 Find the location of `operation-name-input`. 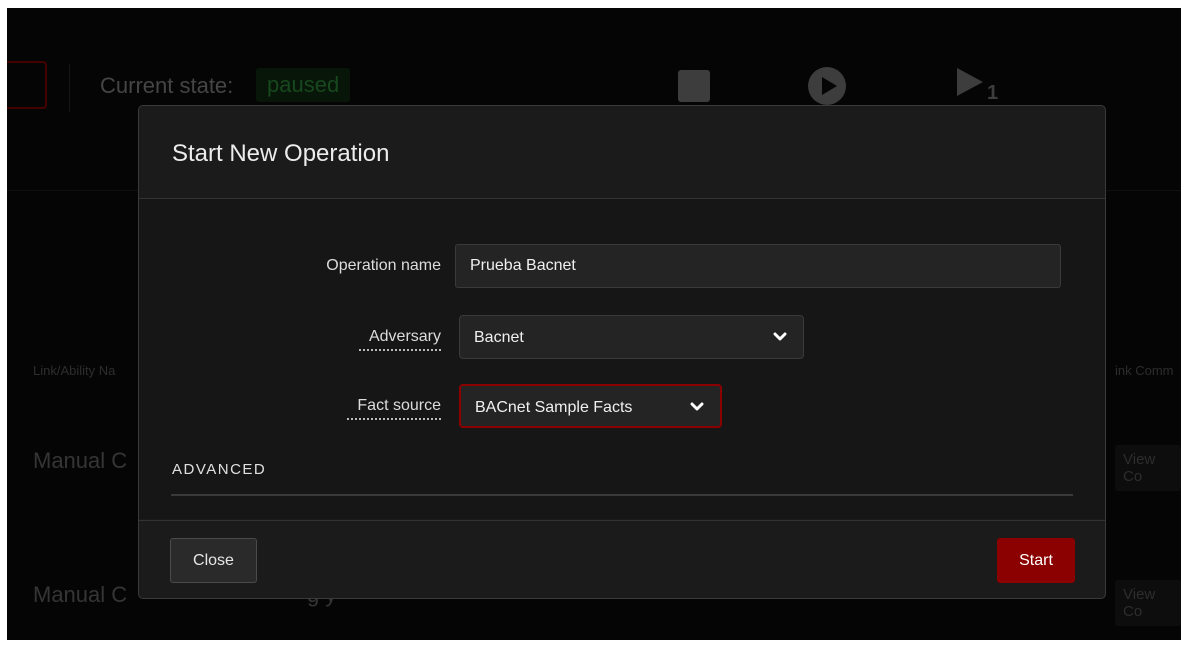

operation-name-input is located at coordinates (758, 266).